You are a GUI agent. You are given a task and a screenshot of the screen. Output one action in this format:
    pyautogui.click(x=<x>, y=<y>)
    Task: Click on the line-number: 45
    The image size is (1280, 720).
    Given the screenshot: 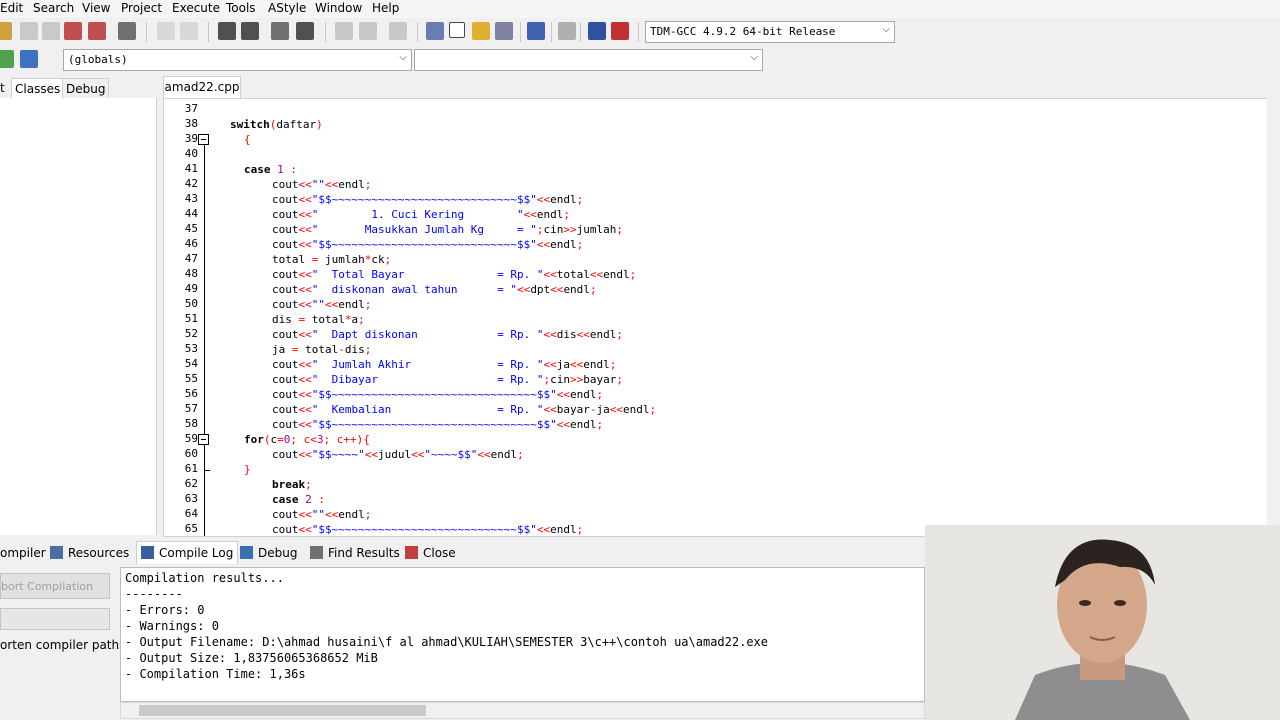 What is the action you would take?
    pyautogui.click(x=183, y=228)
    